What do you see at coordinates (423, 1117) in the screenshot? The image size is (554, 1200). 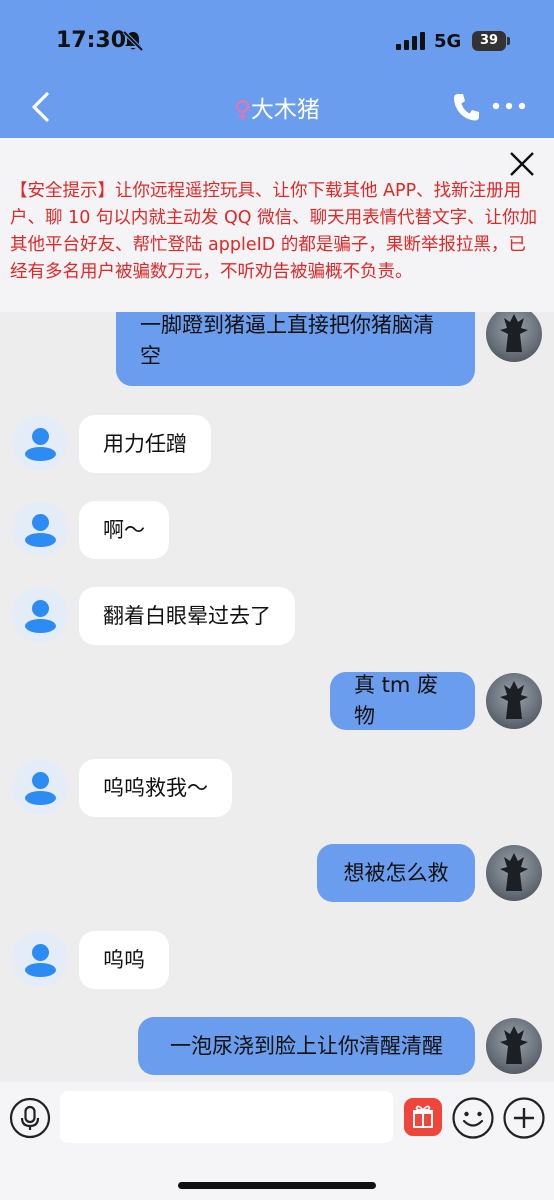 I see `gift-icon` at bounding box center [423, 1117].